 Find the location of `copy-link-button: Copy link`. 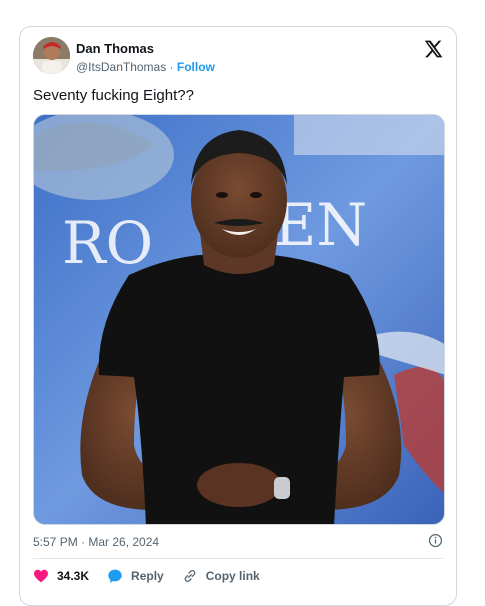

copy-link-button: Copy link is located at coordinates (221, 576).